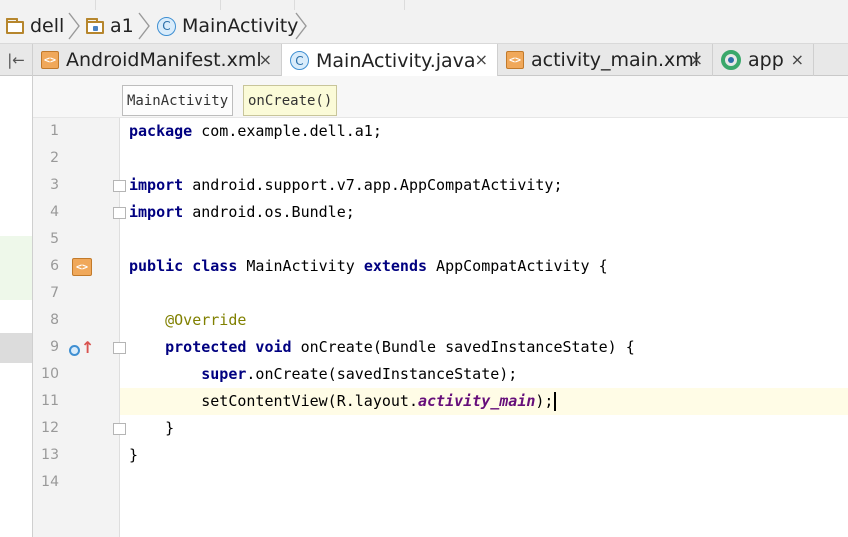 The height and width of the screenshot is (537, 848). What do you see at coordinates (95, 26) in the screenshot?
I see `package-icon` at bounding box center [95, 26].